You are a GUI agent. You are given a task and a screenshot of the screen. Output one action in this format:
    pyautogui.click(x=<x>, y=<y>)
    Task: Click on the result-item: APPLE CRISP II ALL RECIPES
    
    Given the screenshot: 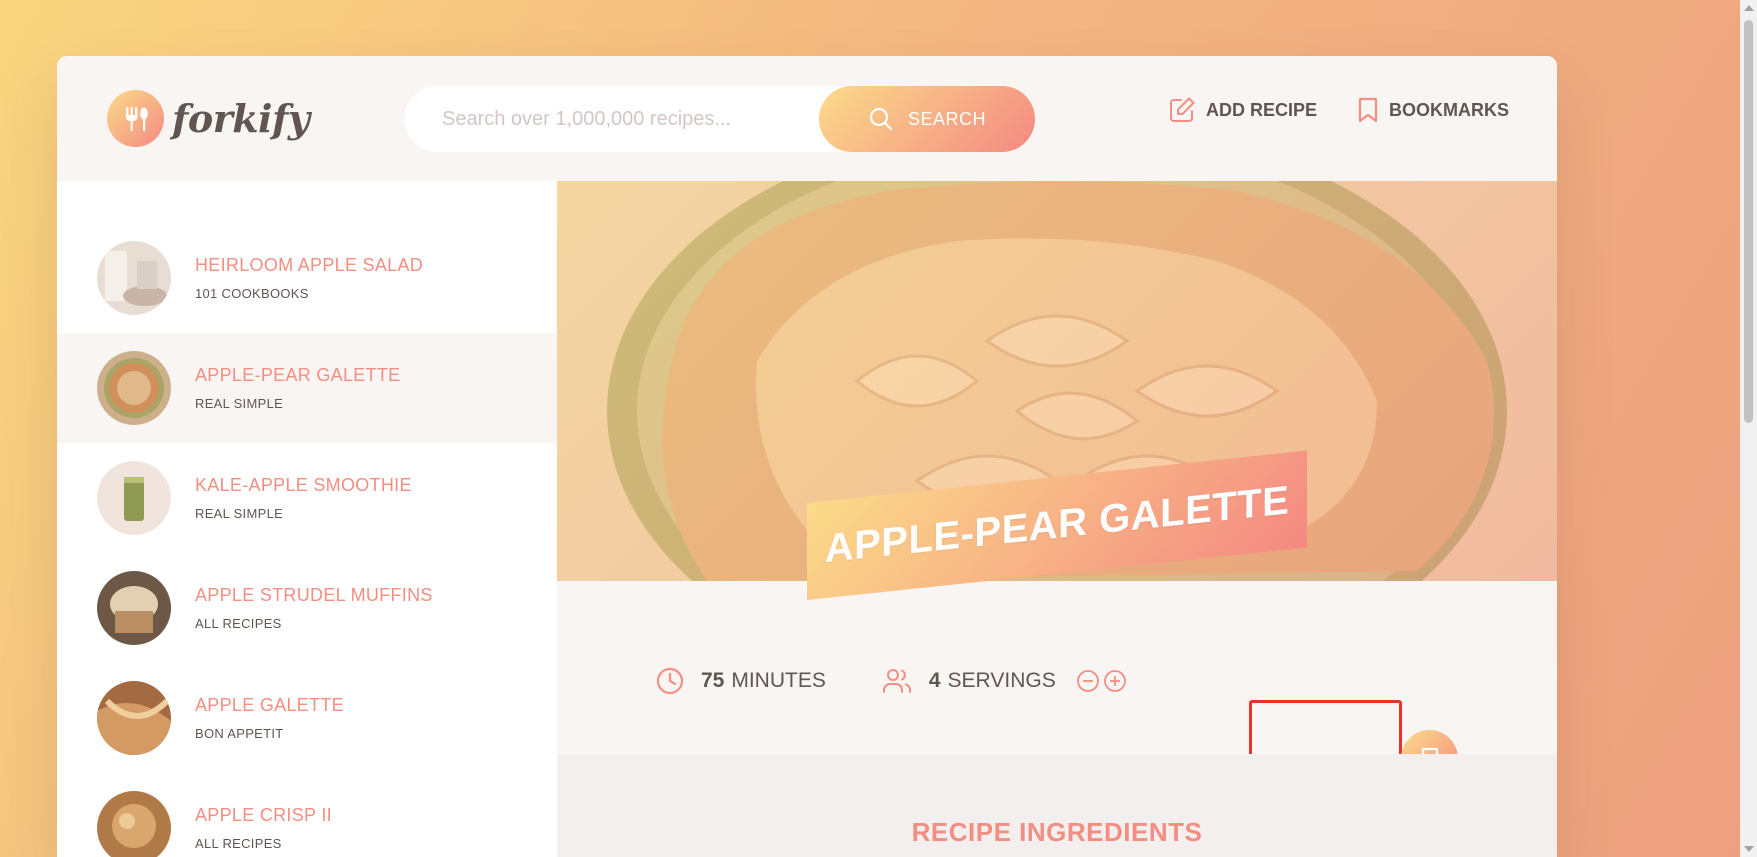 What is the action you would take?
    pyautogui.click(x=307, y=815)
    